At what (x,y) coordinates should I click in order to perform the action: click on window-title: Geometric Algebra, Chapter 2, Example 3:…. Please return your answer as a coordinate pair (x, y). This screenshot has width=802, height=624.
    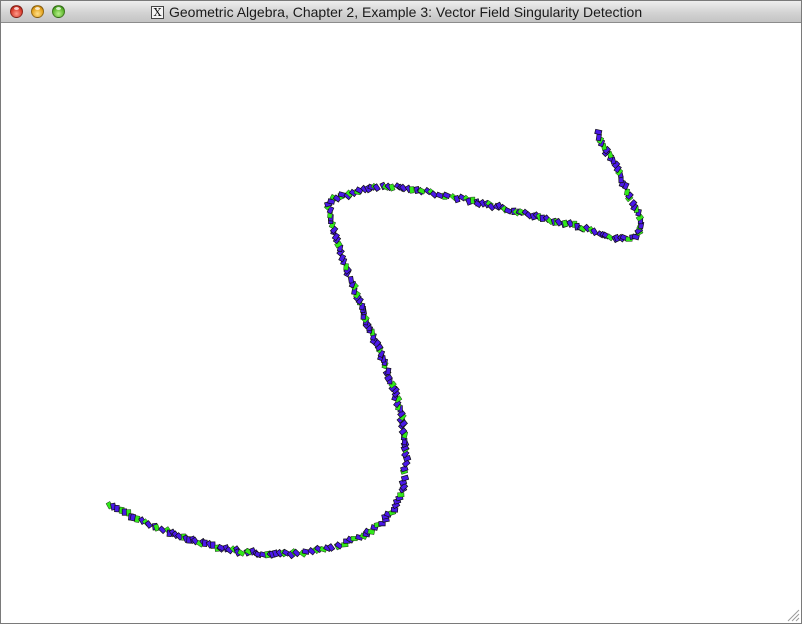
    Looking at the image, I should click on (406, 12).